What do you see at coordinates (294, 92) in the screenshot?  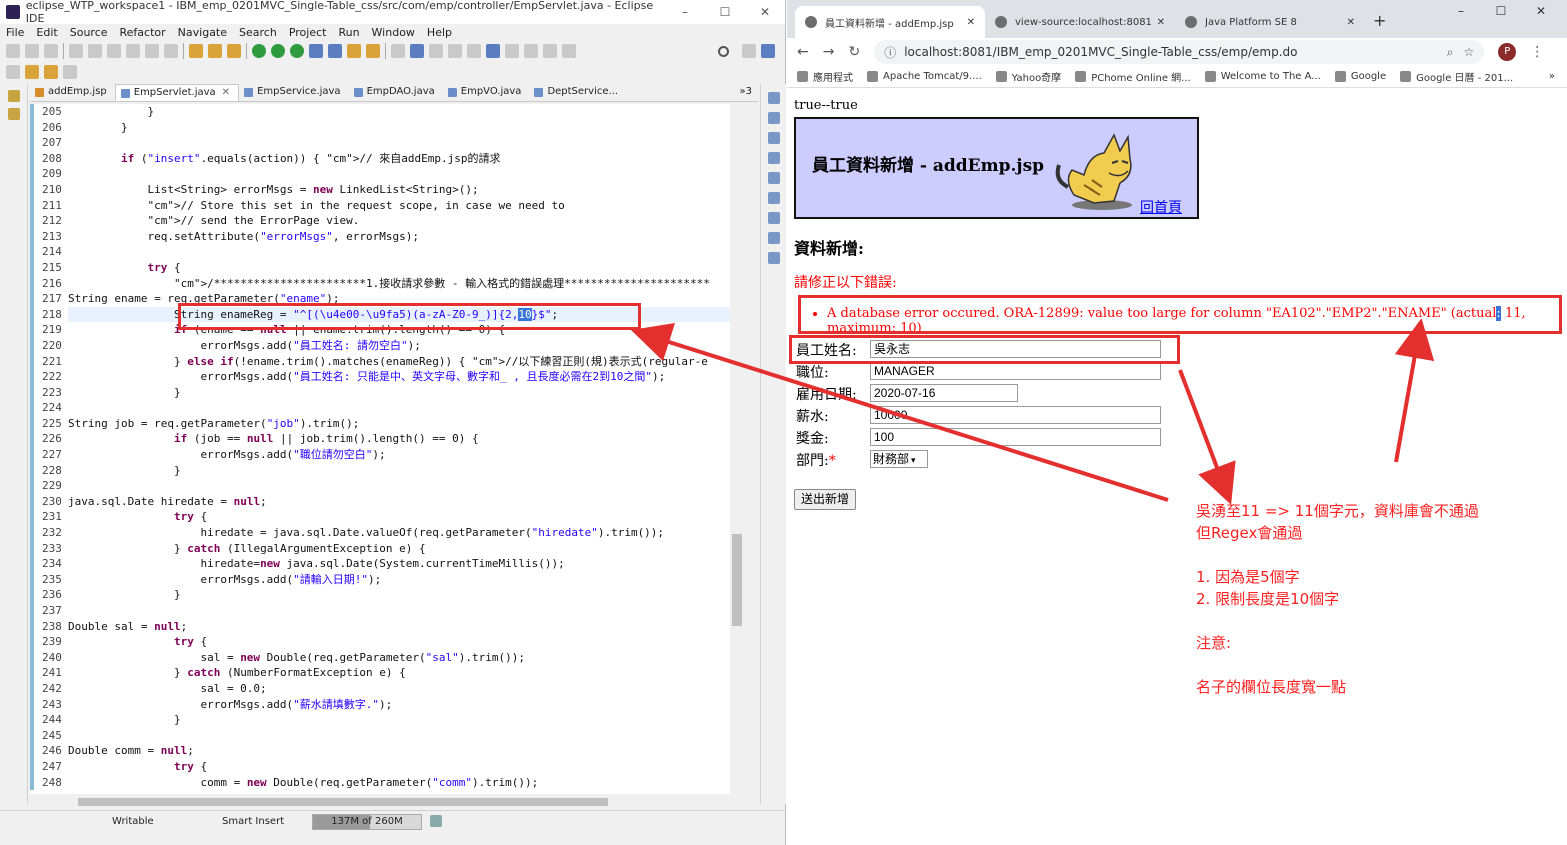 I see `editor-tab: EmpService.java` at bounding box center [294, 92].